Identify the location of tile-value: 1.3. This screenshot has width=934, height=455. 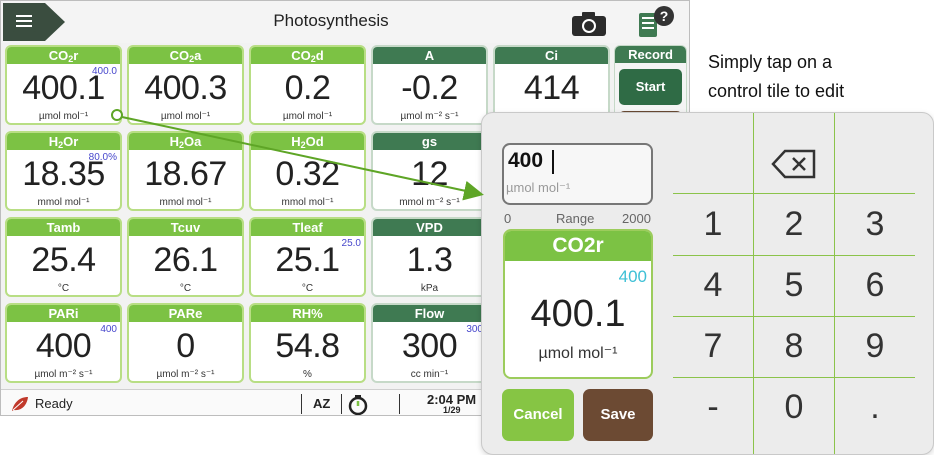
(429, 260).